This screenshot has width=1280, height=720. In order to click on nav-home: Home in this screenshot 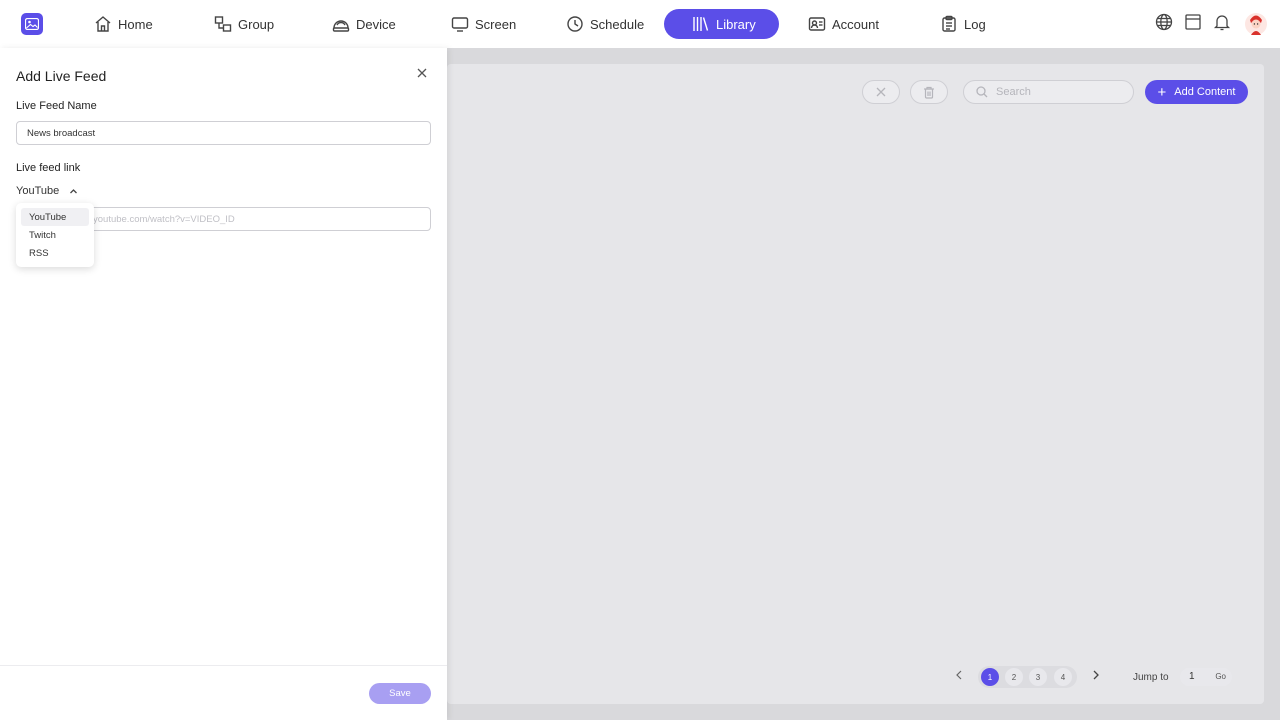, I will do `click(123, 24)`.